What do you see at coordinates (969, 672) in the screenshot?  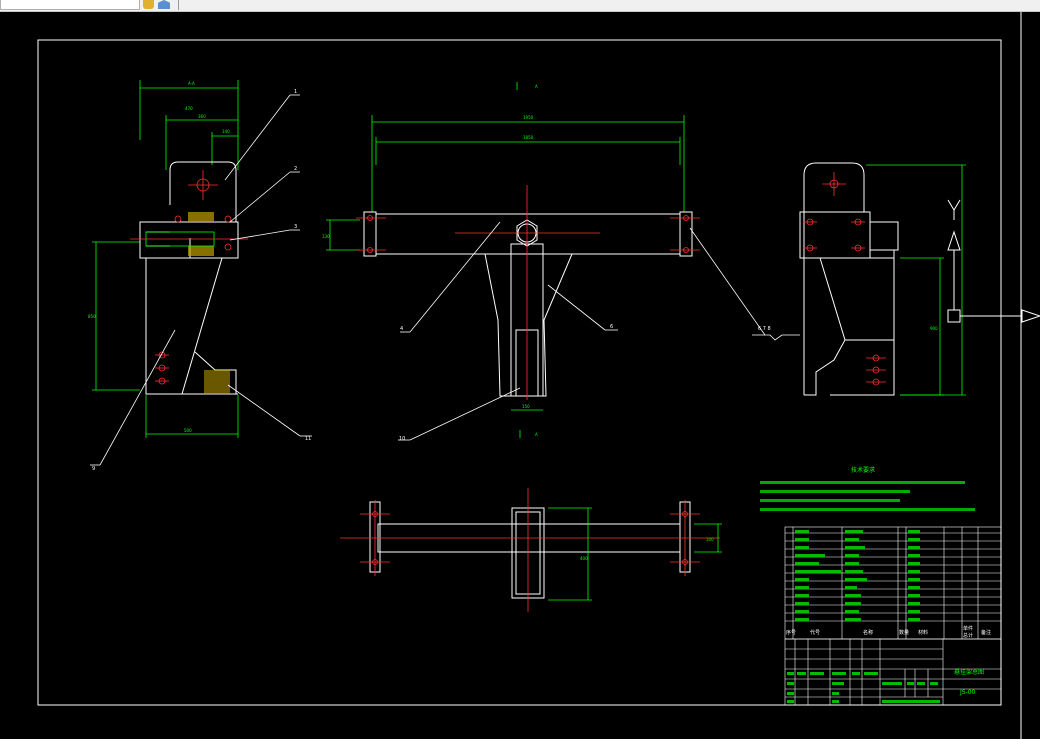 I see `part-name: 悬挂架总图` at bounding box center [969, 672].